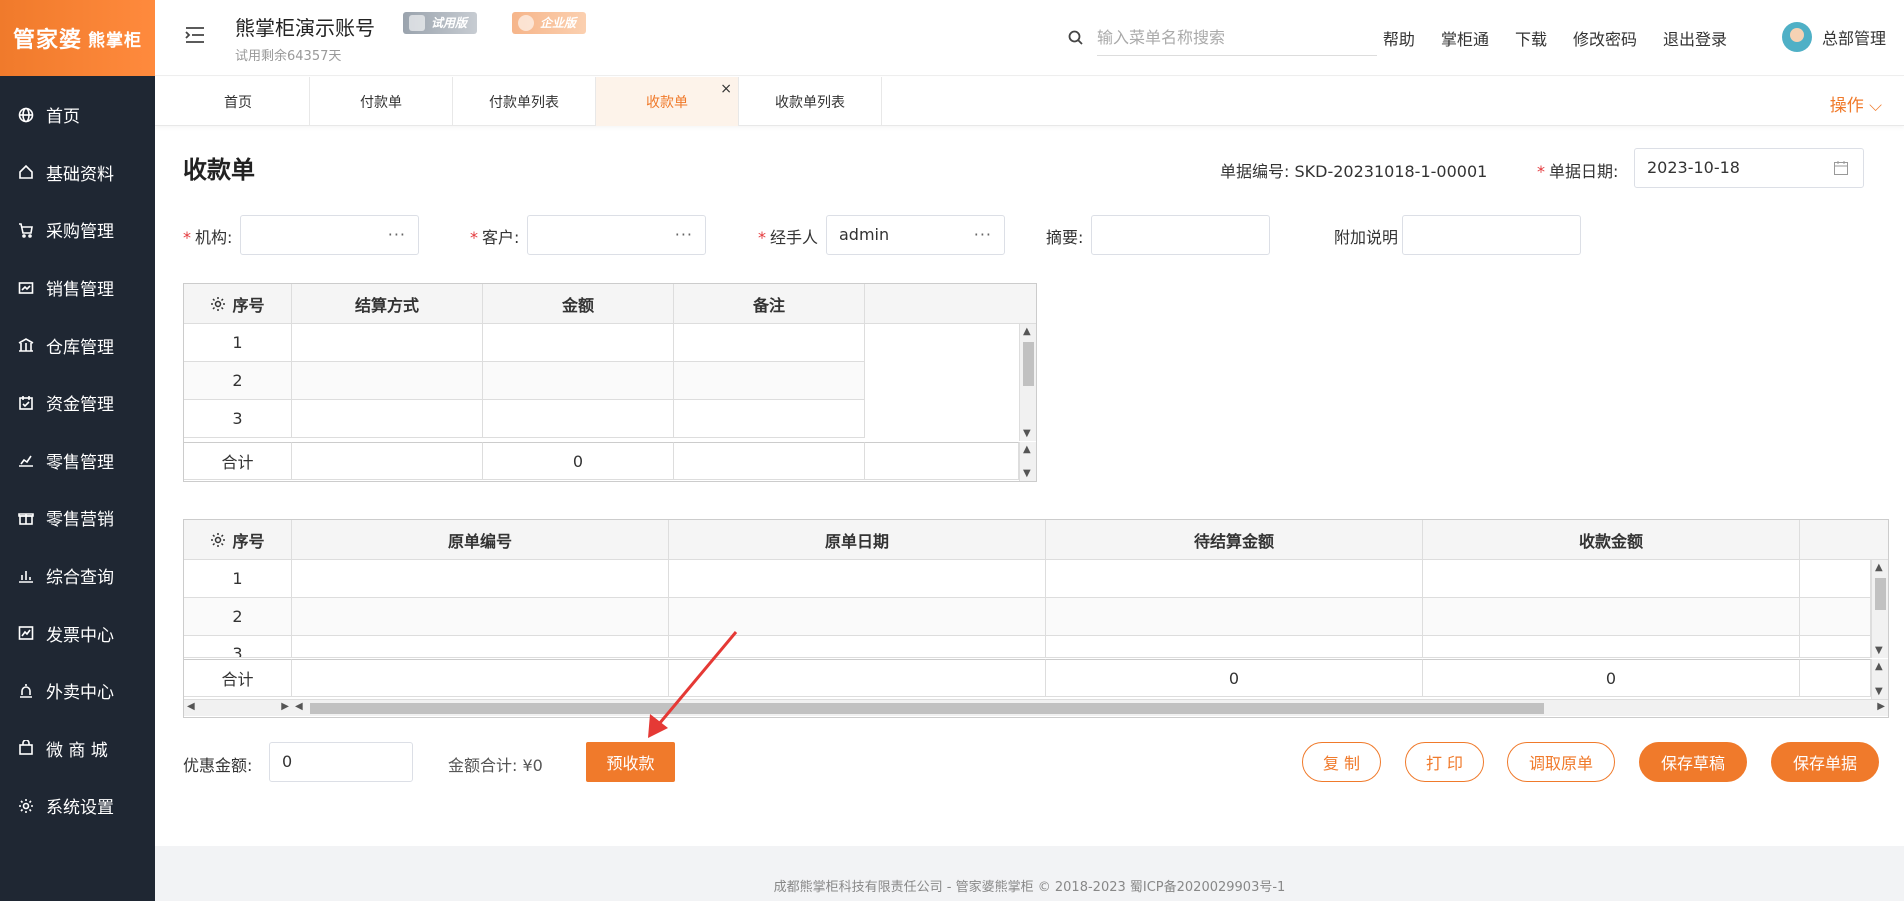  I want to click on doc-date-input: 2023-10-18, so click(1749, 168).